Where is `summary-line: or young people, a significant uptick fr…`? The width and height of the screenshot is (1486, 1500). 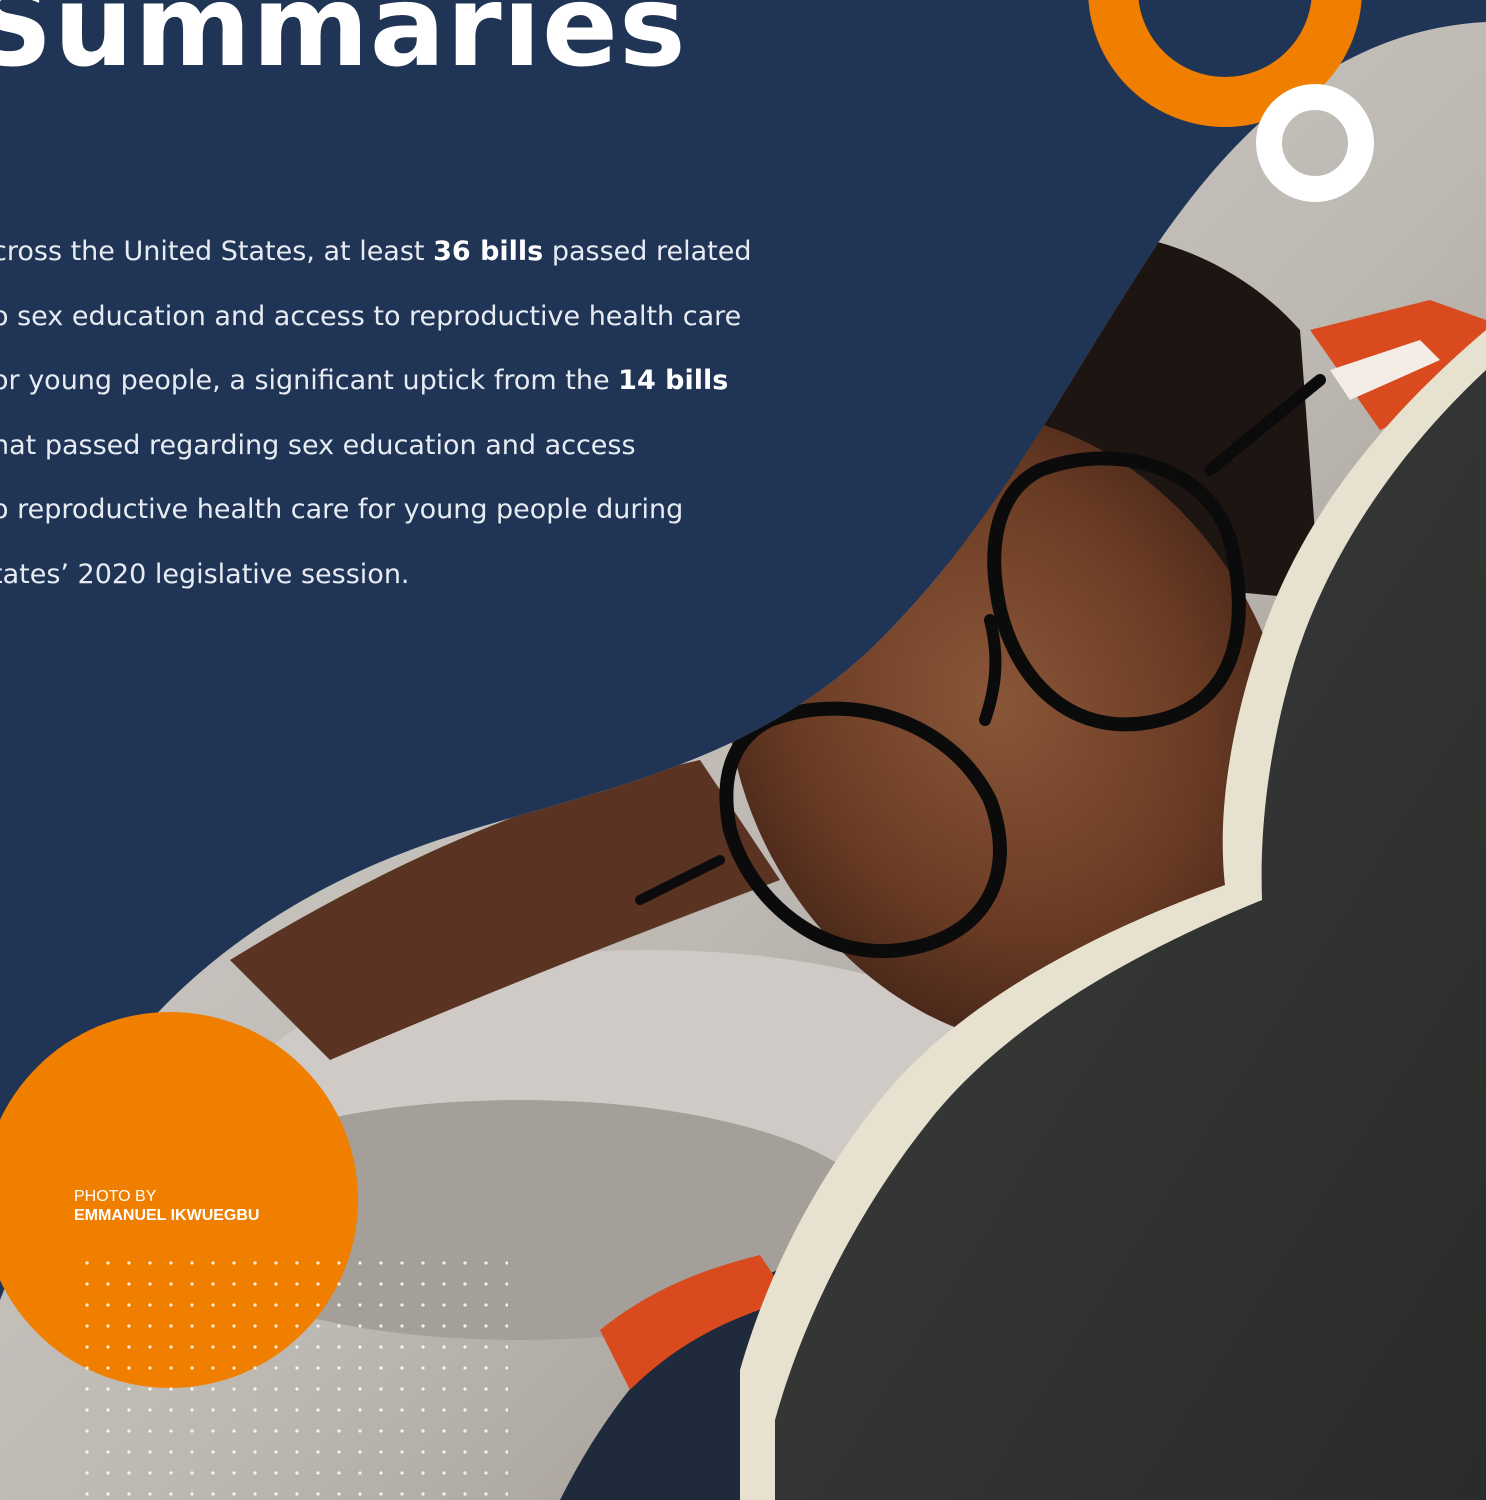
summary-line: or young people, a significant uptick fr… is located at coordinates (364, 380).